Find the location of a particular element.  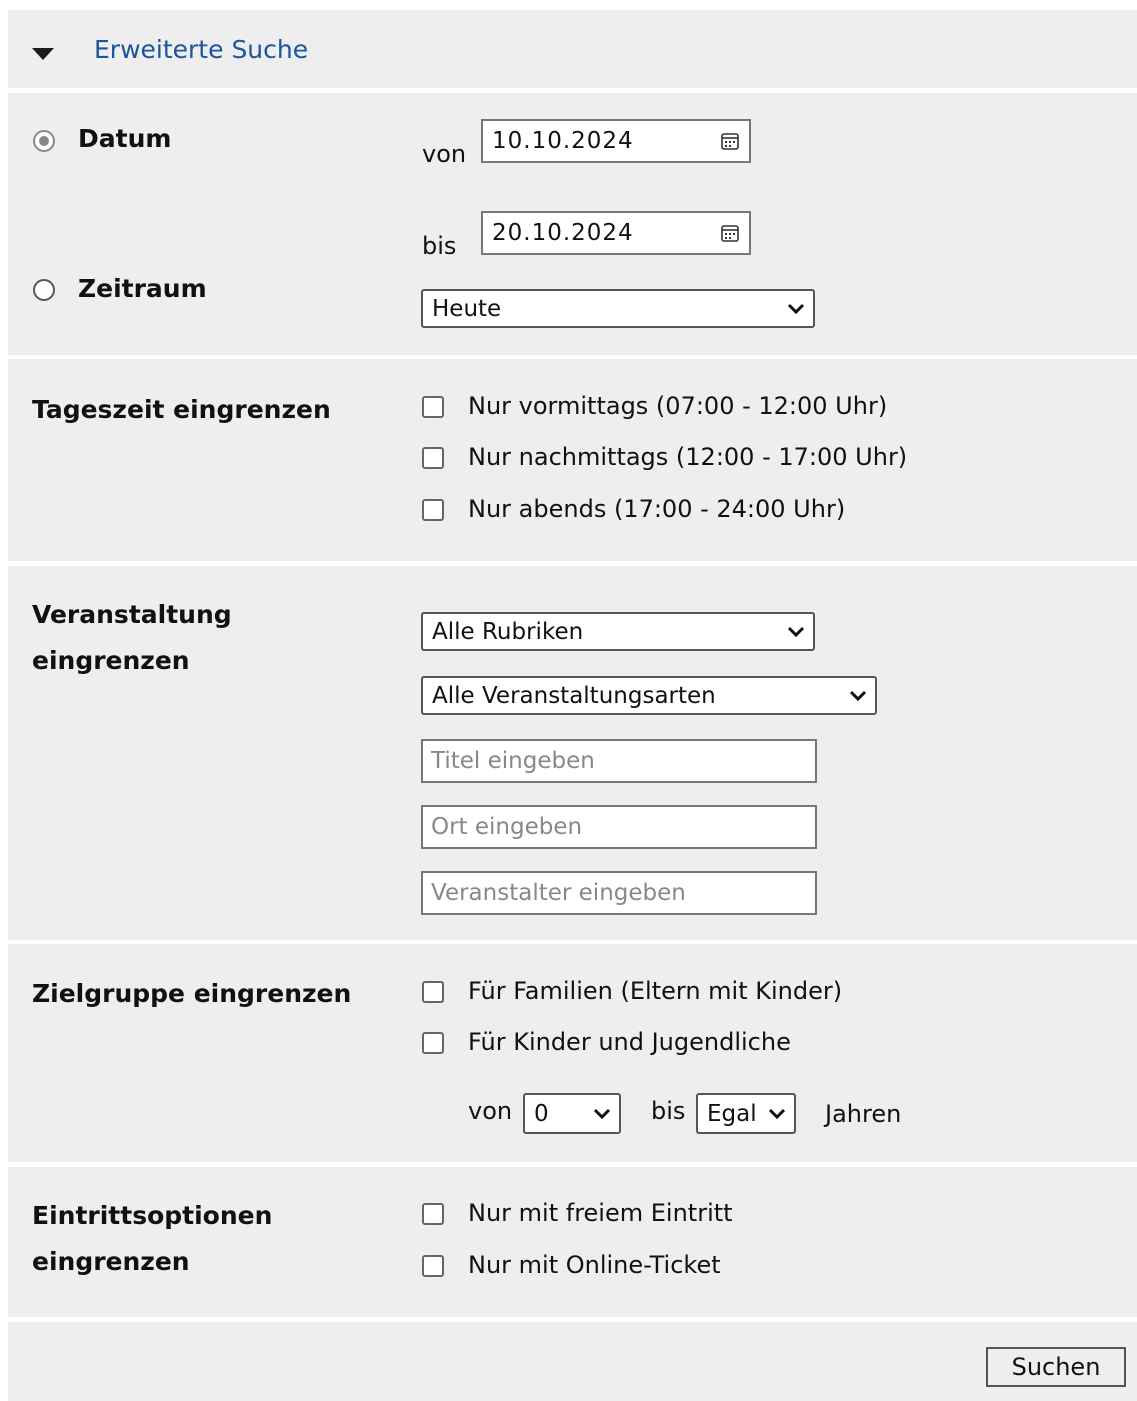

veranstalter-input: Veranstalter eingeben is located at coordinates (619, 893).